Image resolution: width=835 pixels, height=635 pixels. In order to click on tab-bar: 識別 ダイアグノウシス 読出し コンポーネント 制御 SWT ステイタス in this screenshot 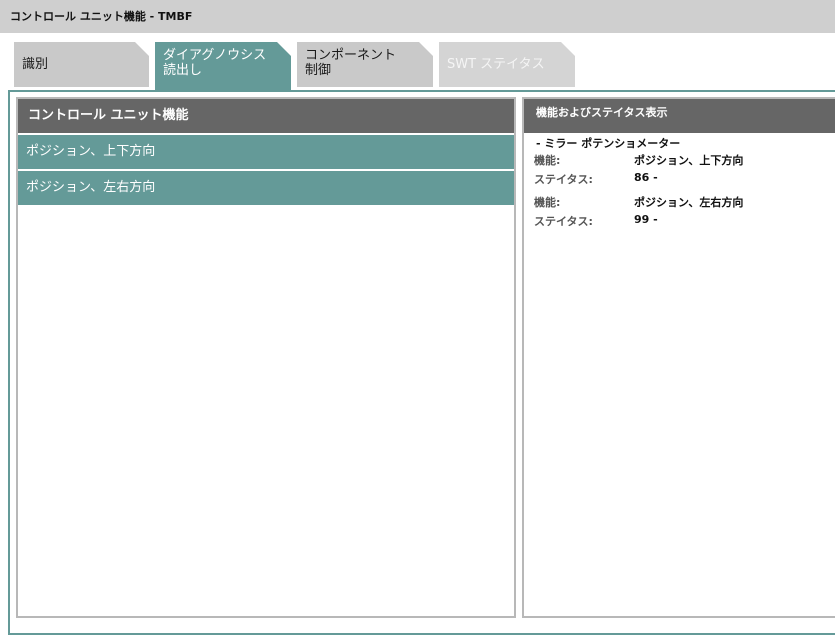, I will do `click(417, 61)`.